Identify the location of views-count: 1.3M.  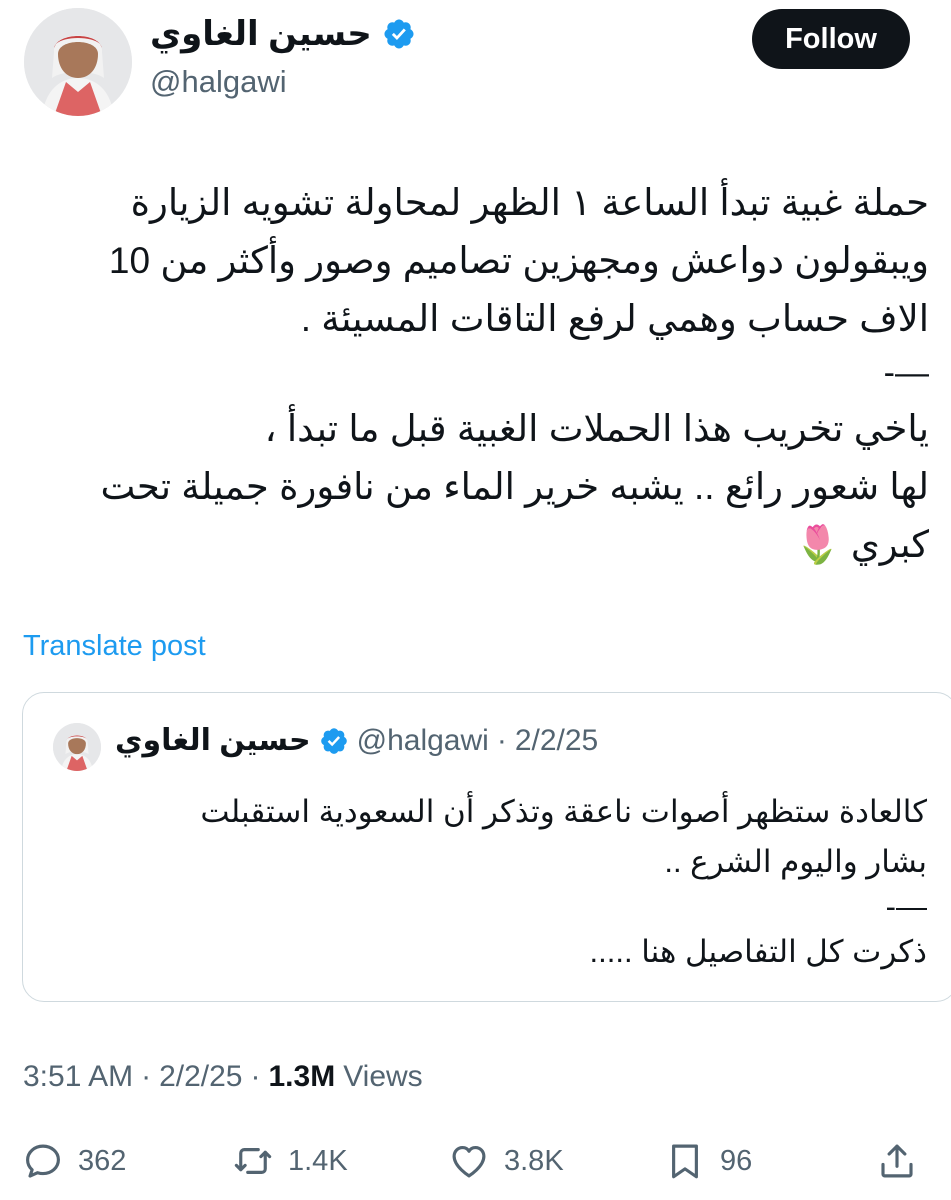
(302, 1076).